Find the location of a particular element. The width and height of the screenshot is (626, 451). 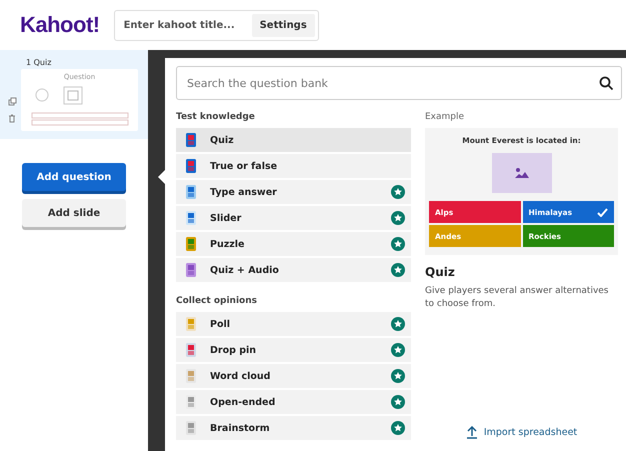

question-type-item: Quiz is located at coordinates (293, 140).